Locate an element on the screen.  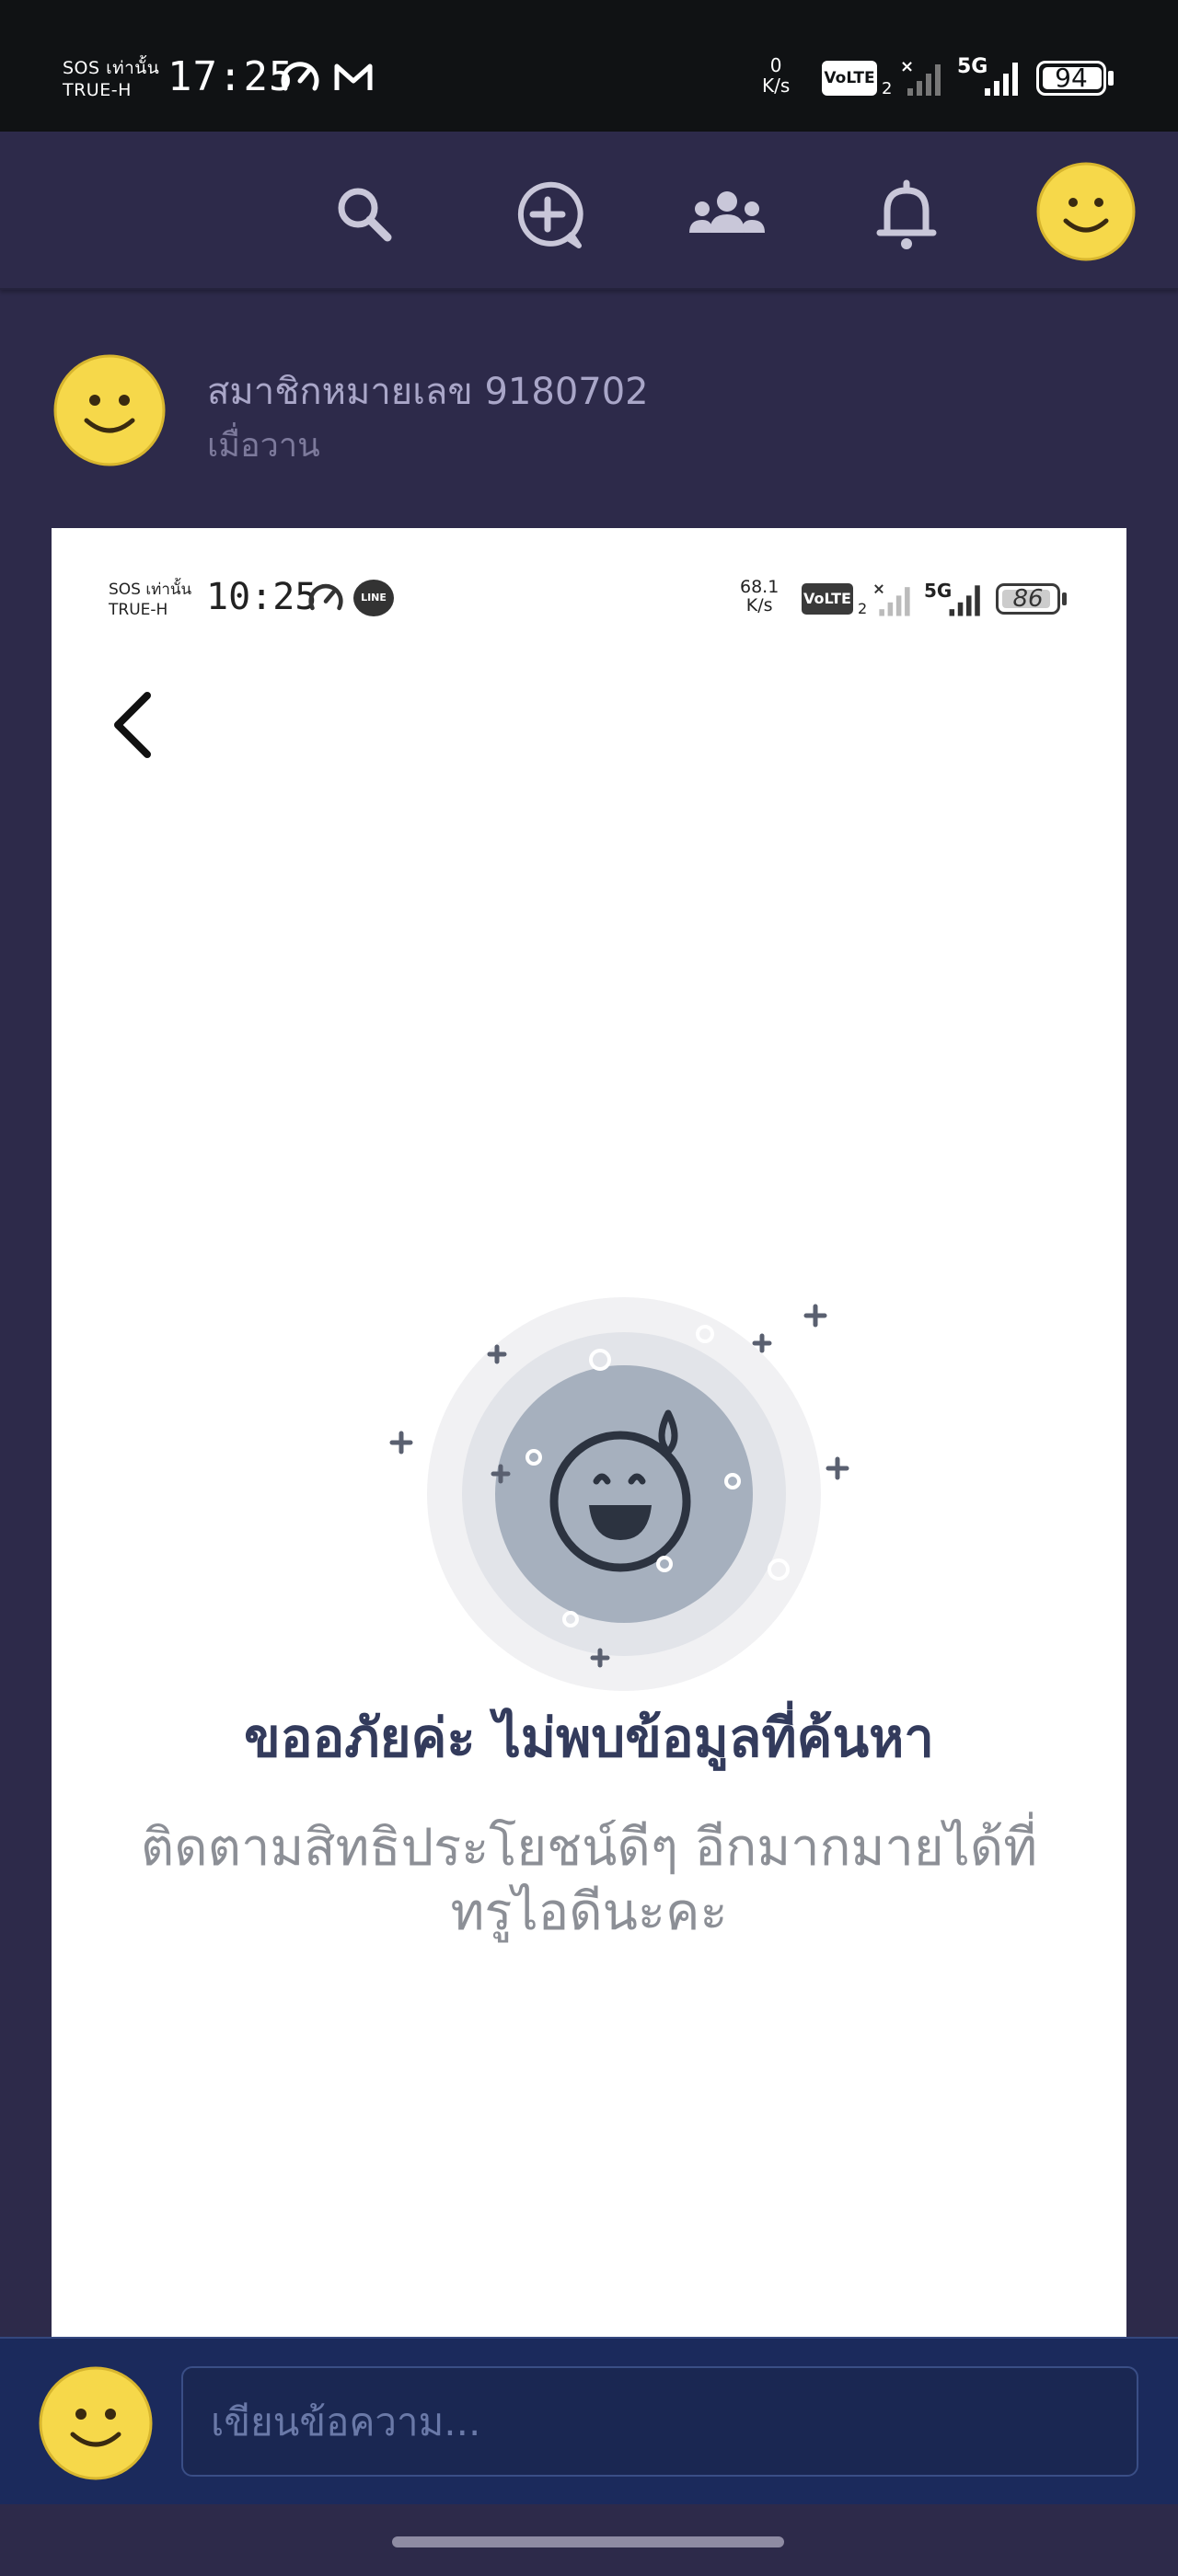
author-avatar is located at coordinates (109, 410).